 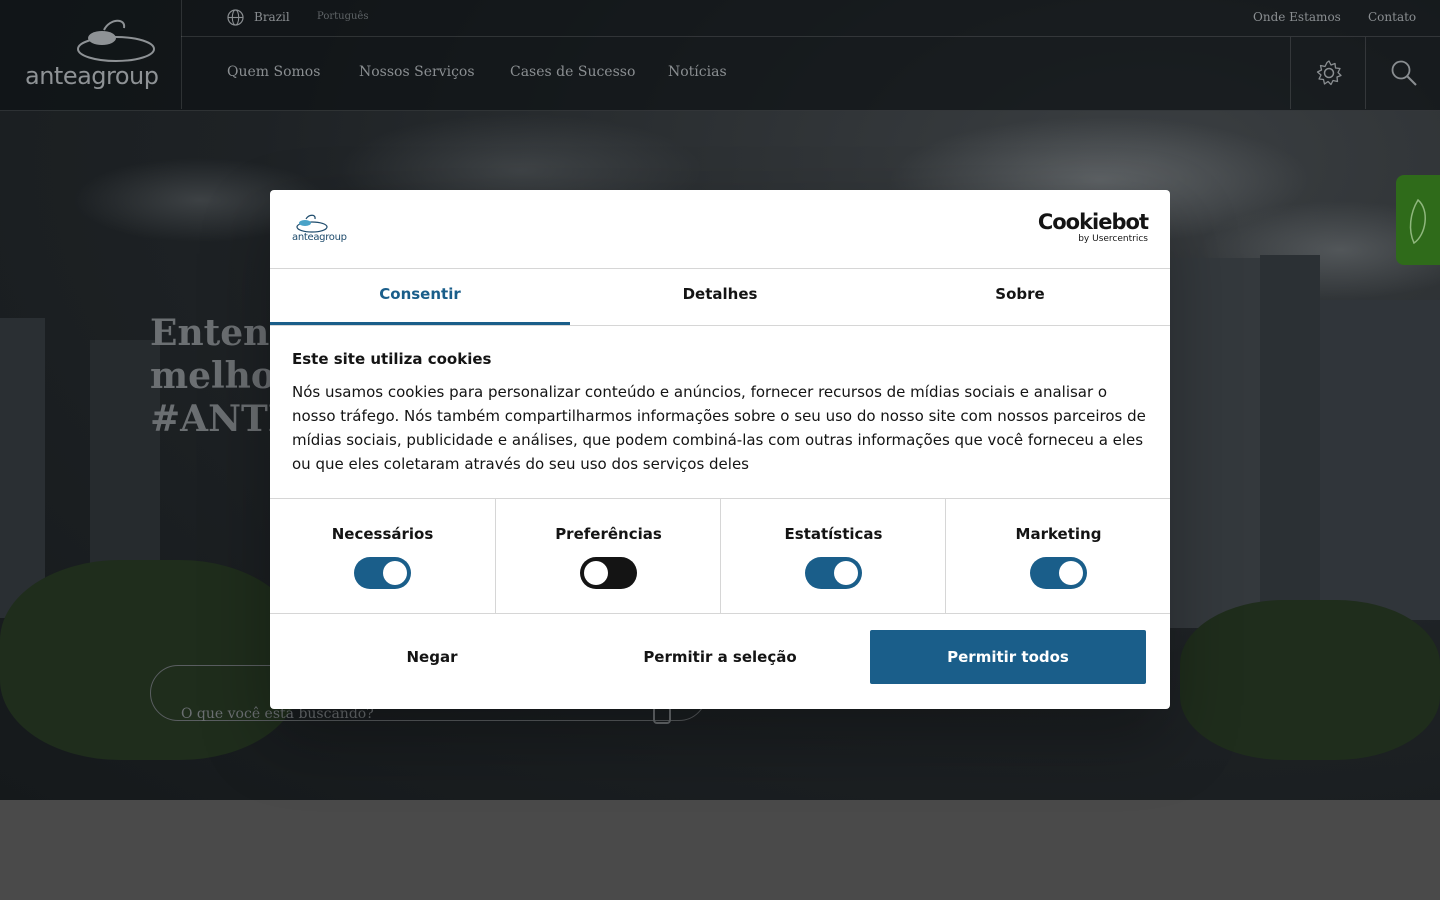 I want to click on category-label: Preferências, so click(x=608, y=534).